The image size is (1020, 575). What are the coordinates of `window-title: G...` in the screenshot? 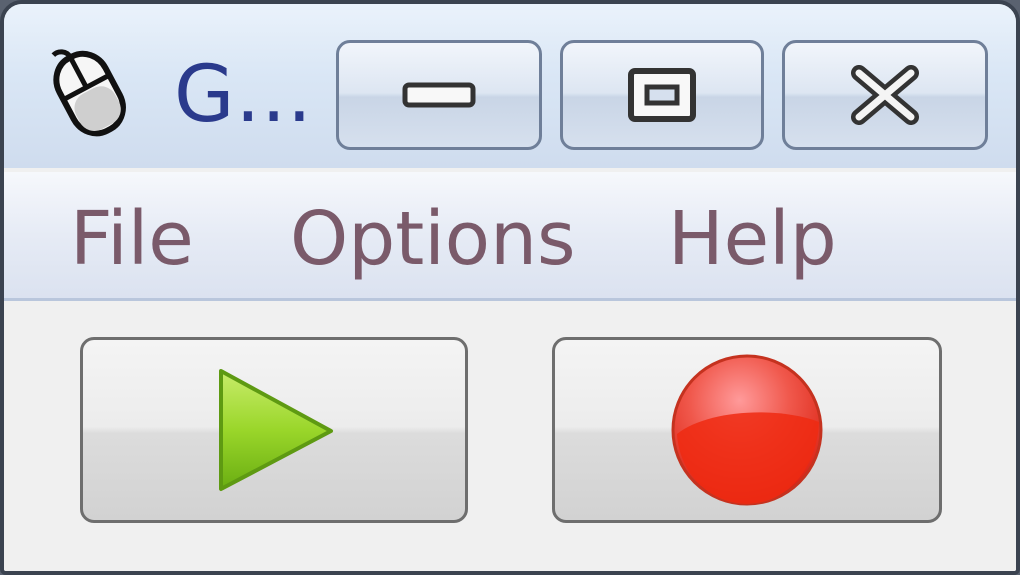 It's located at (243, 95).